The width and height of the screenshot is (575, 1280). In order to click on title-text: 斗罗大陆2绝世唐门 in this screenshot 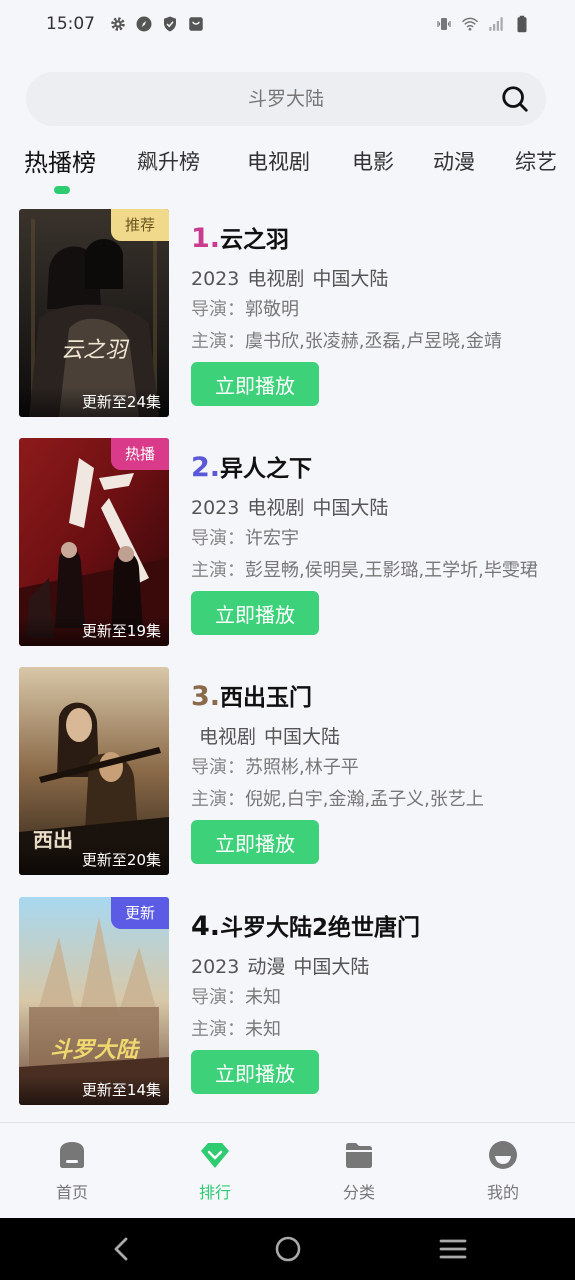, I will do `click(320, 928)`.